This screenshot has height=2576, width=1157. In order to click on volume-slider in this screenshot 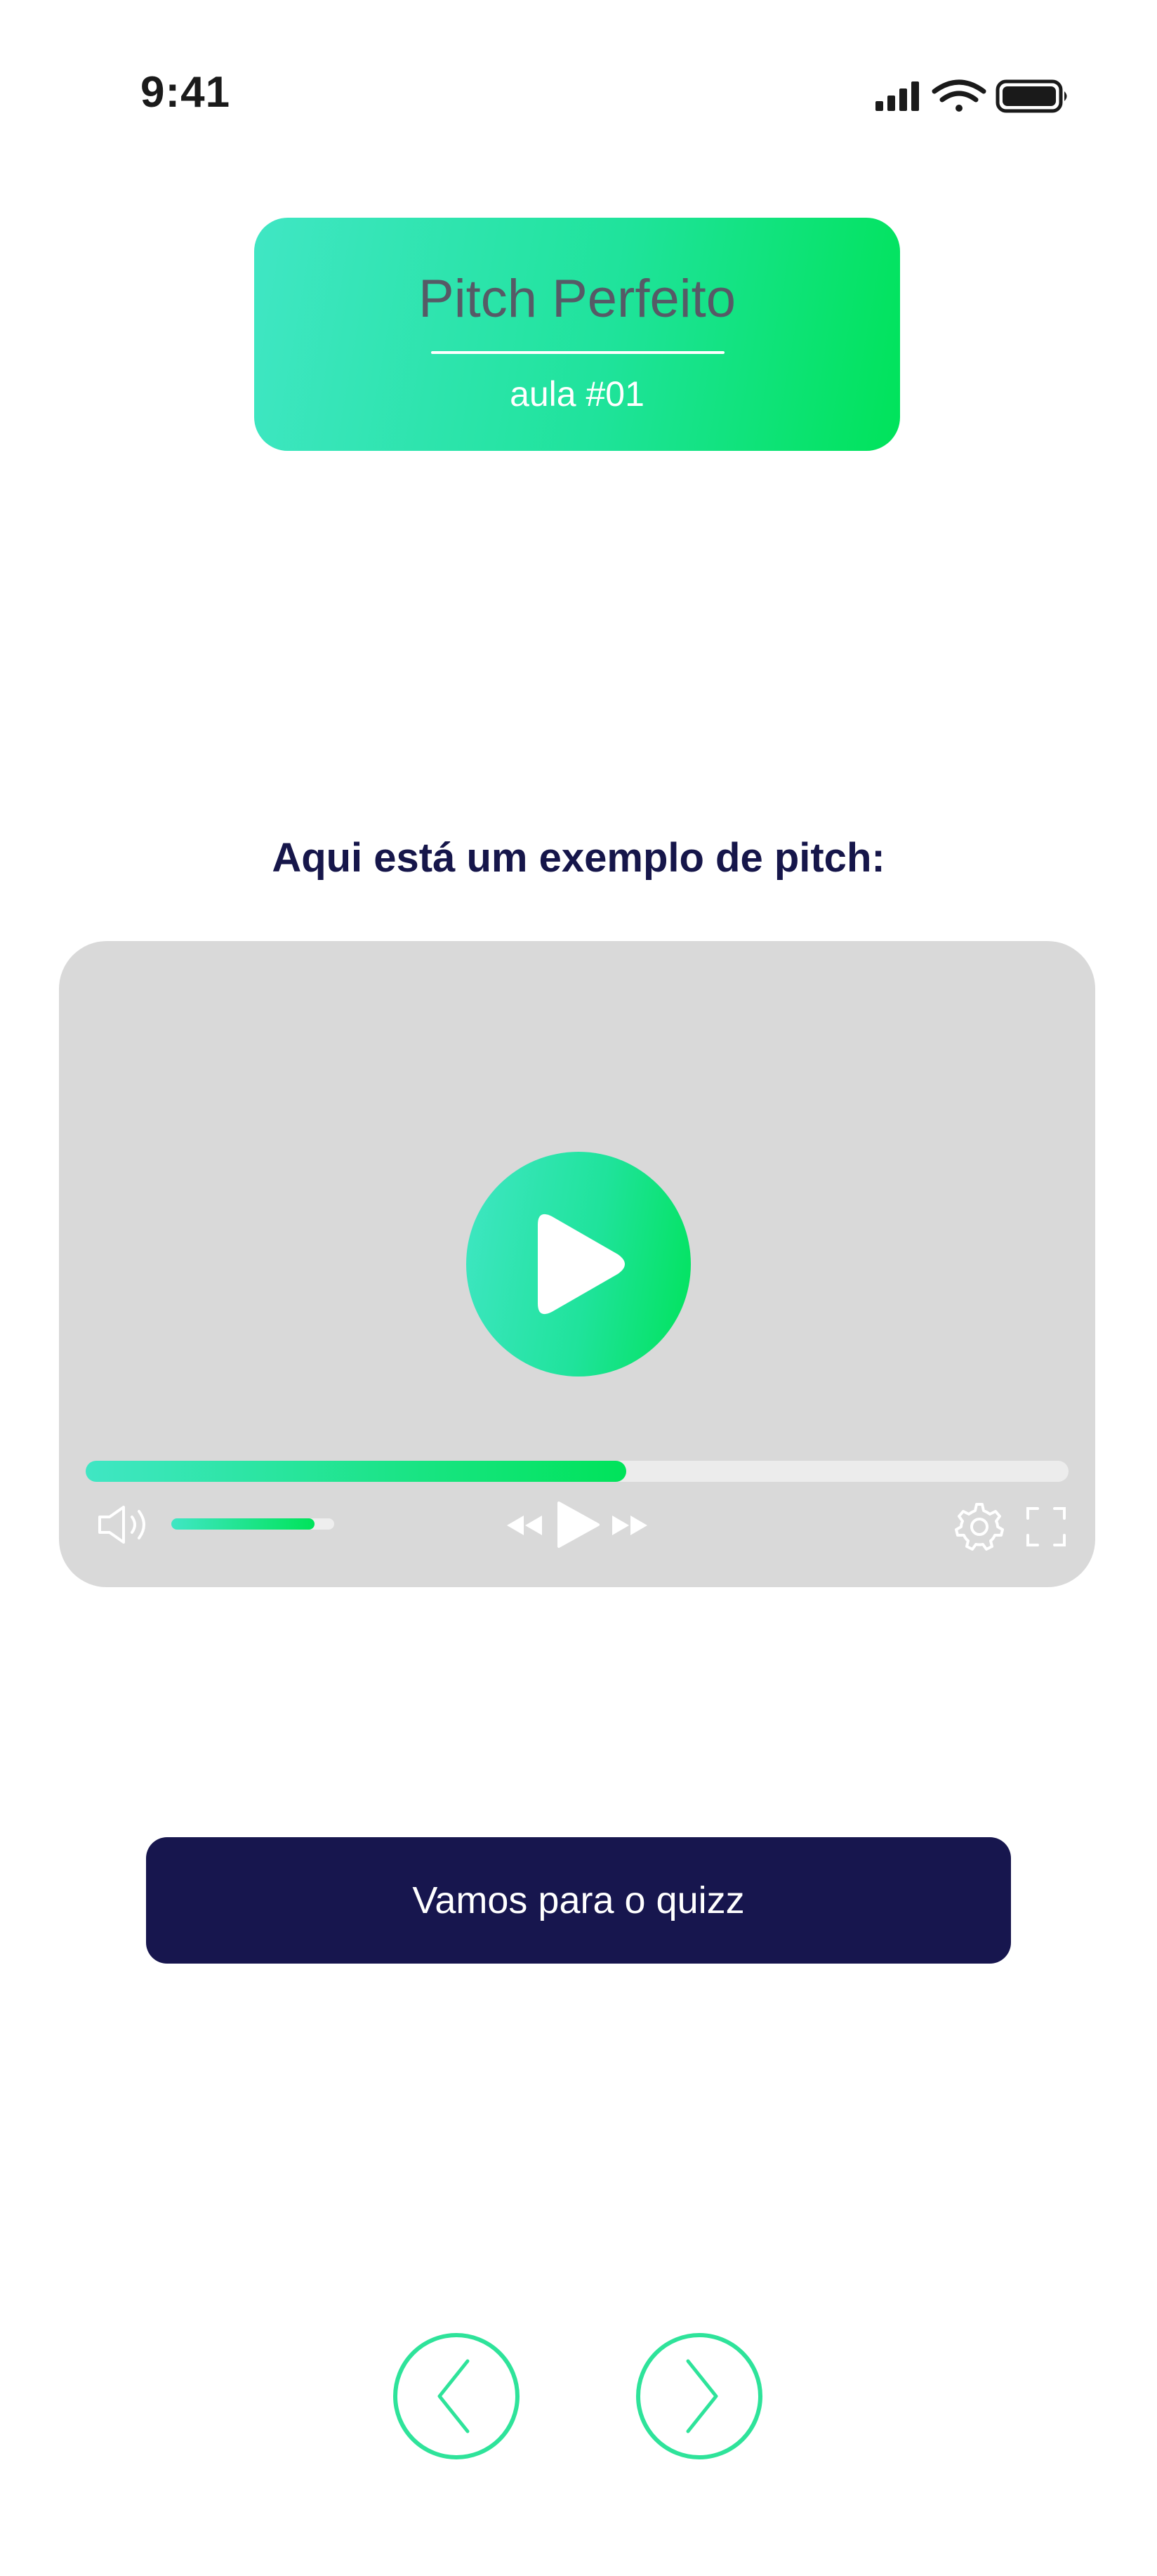, I will do `click(252, 1524)`.